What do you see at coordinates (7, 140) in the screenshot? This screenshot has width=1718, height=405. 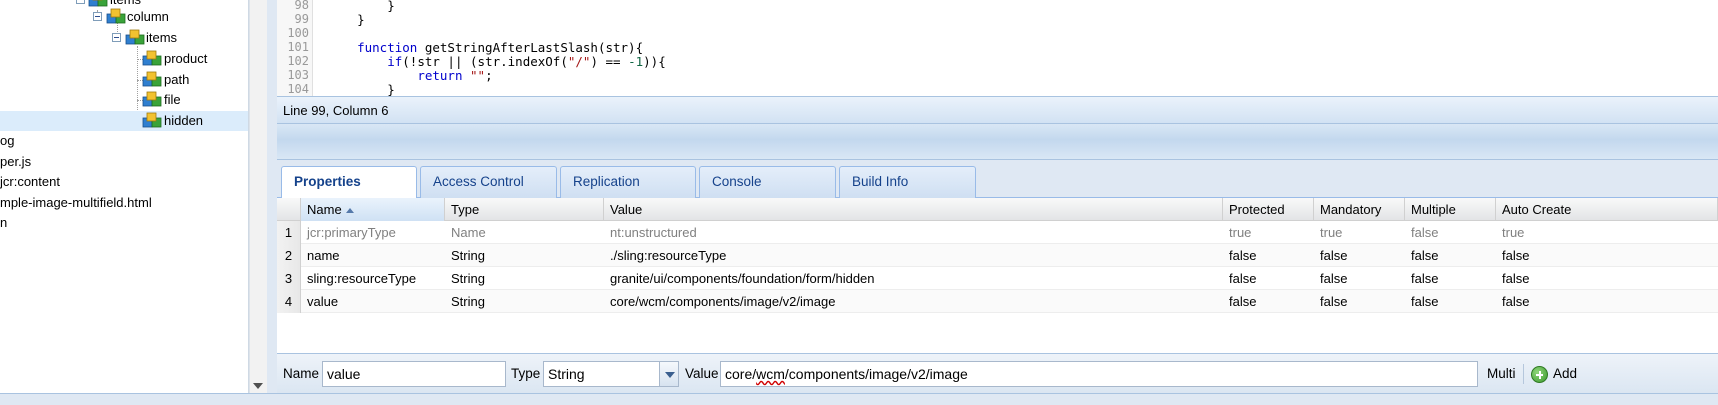 I see `tree-node-label: og` at bounding box center [7, 140].